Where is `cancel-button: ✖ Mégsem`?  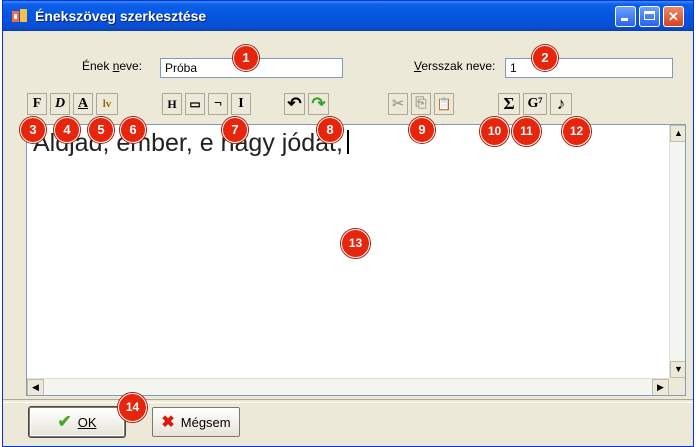
cancel-button: ✖ Mégsem is located at coordinates (196, 422).